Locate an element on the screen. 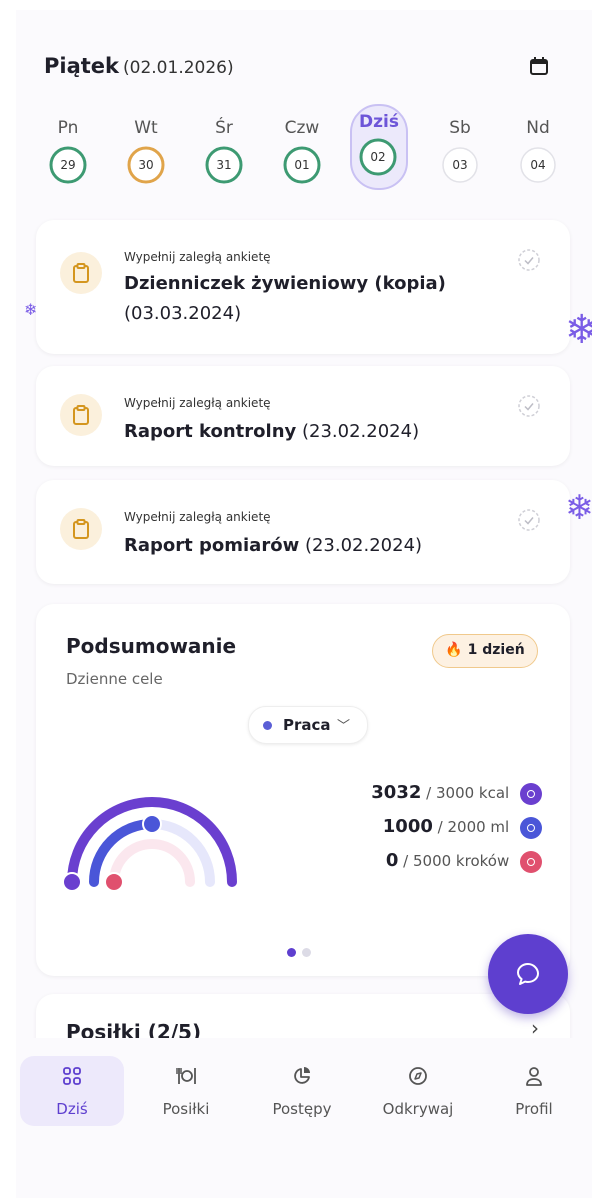  nav-progress: Postępy is located at coordinates (302, 1091).